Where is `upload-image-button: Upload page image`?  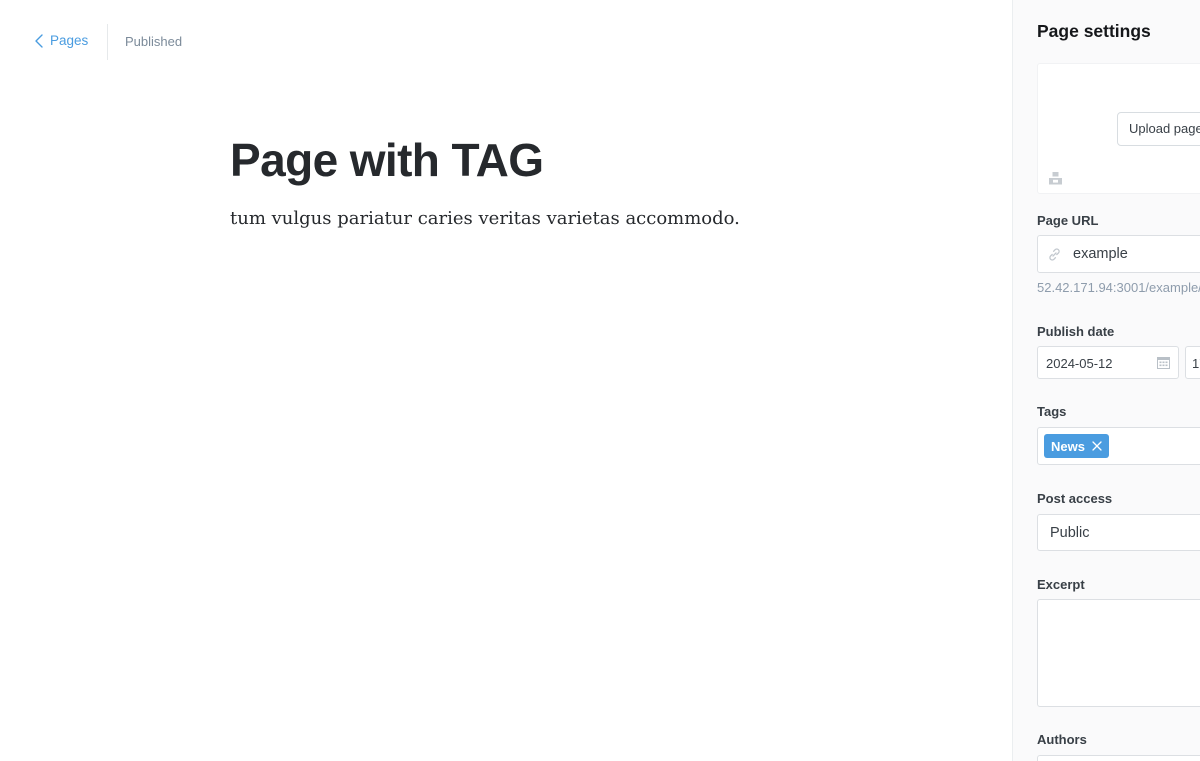 upload-image-button: Upload page image is located at coordinates (1158, 129).